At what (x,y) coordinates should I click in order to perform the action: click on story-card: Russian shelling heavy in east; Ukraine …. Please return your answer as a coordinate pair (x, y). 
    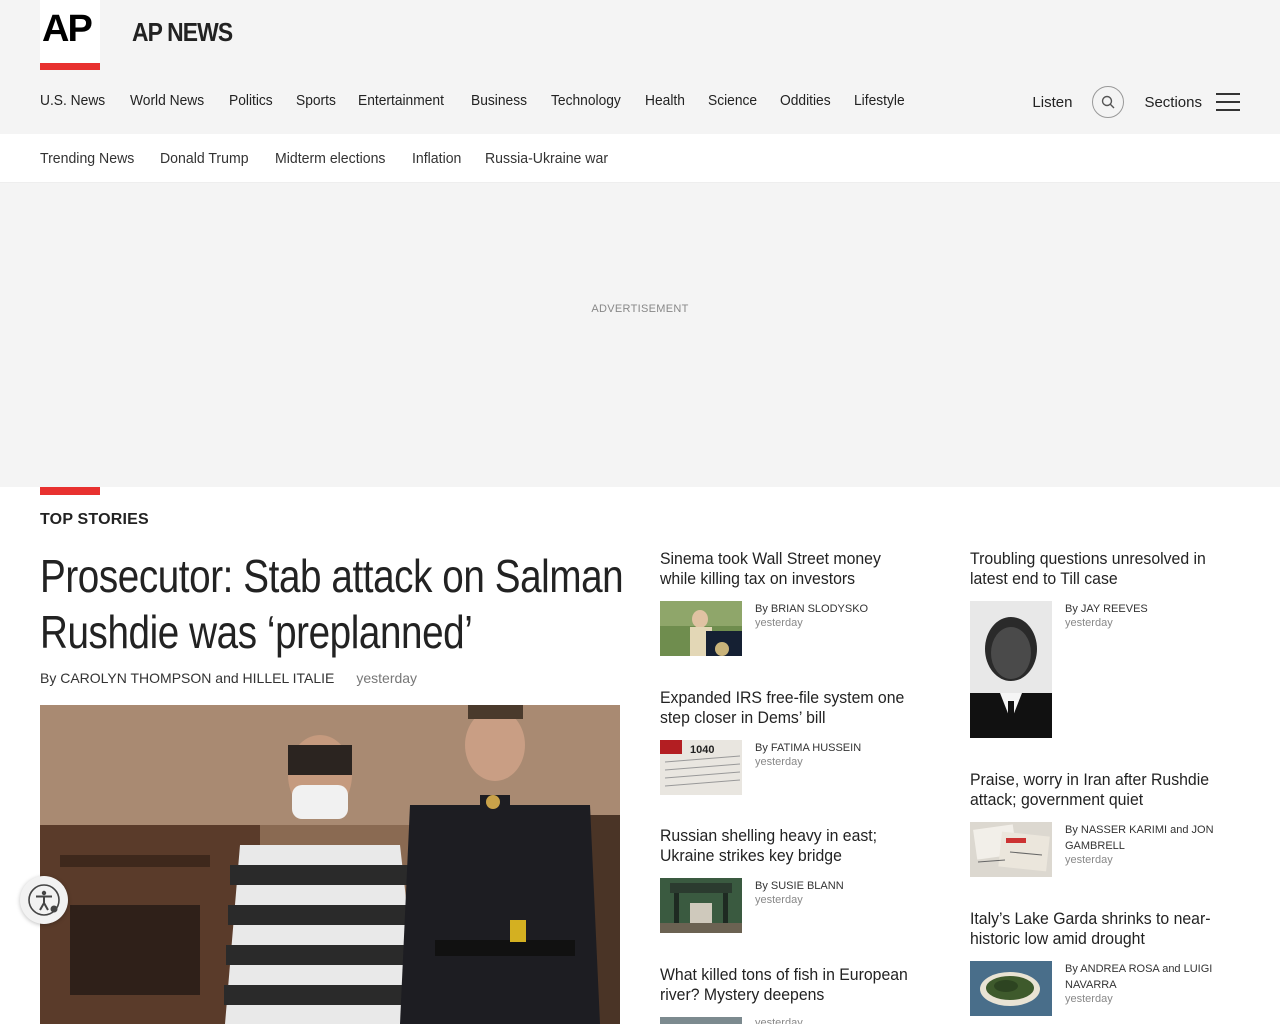
    Looking at the image, I should click on (790, 880).